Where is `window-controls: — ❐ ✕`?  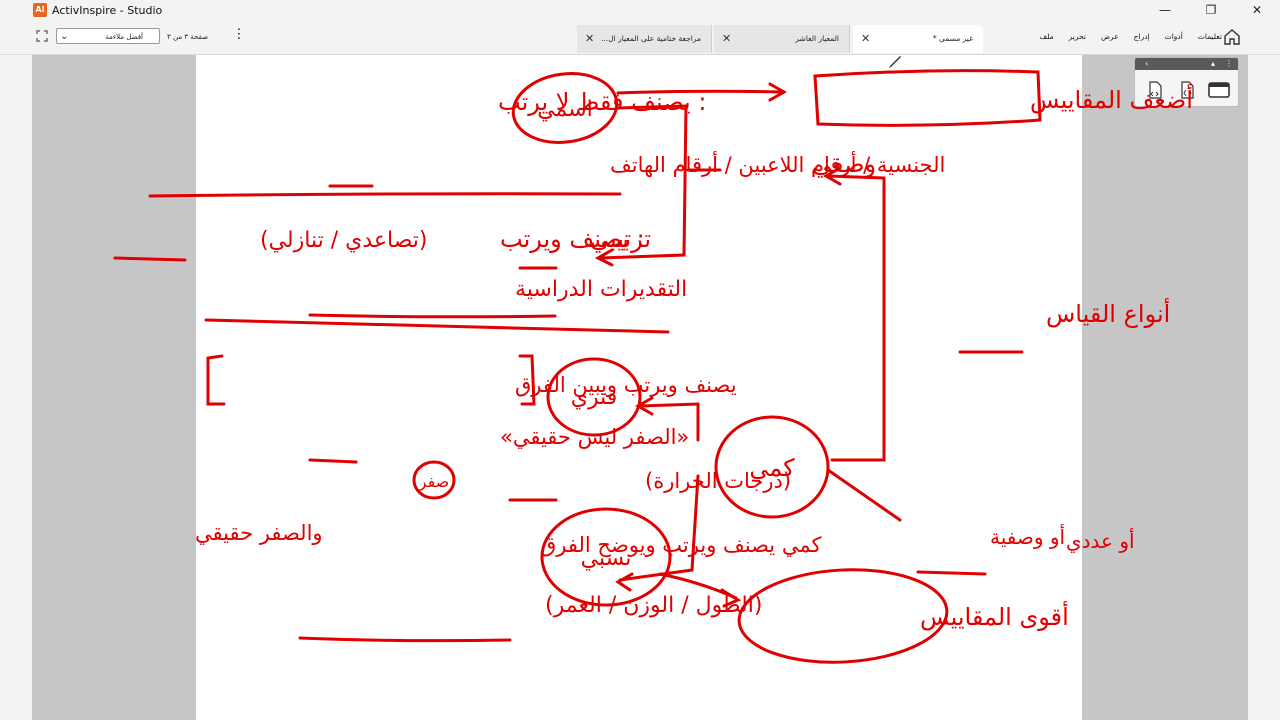
window-controls: — ❐ ✕ is located at coordinates (1211, 10).